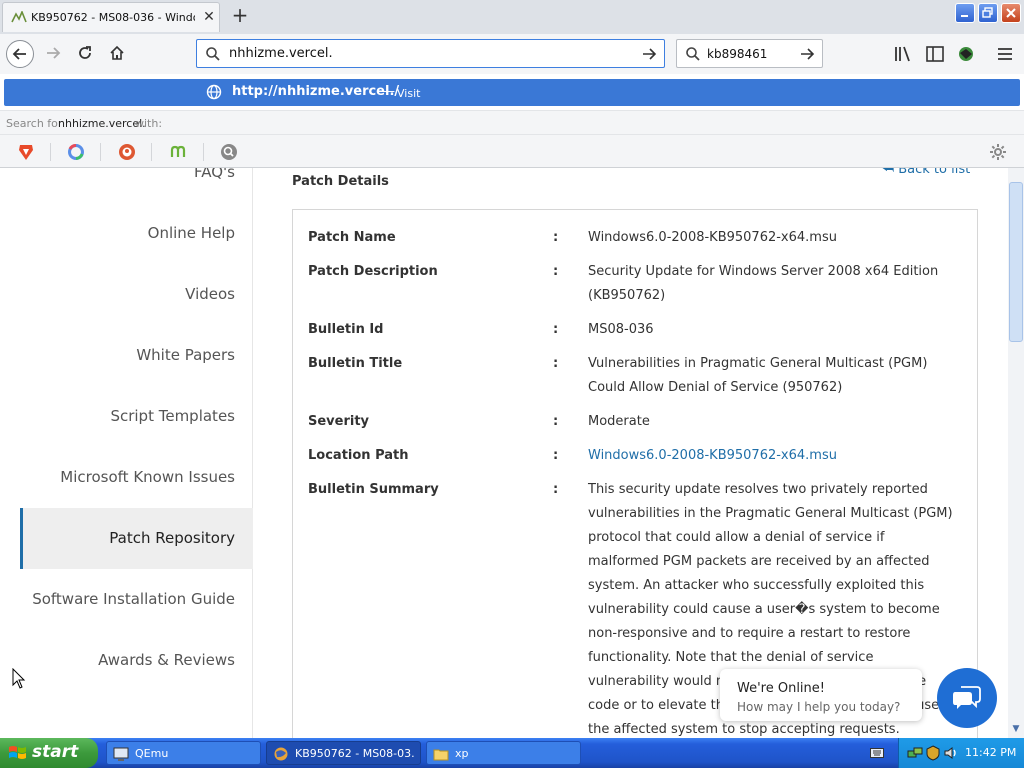 The image size is (1024, 768). I want to click on detail-value: Moderate, so click(619, 421).